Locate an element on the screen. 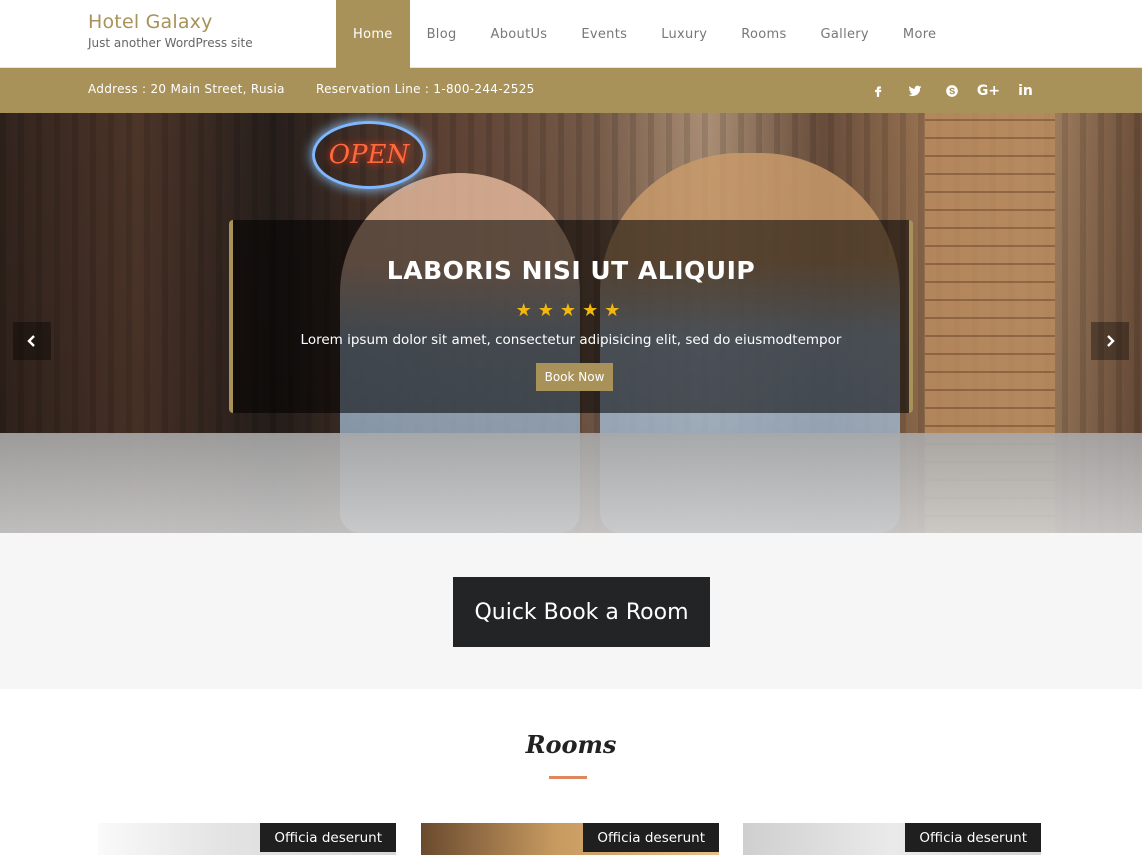  site-brand: Hotel Galaxy Just another WordPress site is located at coordinates (170, 30).